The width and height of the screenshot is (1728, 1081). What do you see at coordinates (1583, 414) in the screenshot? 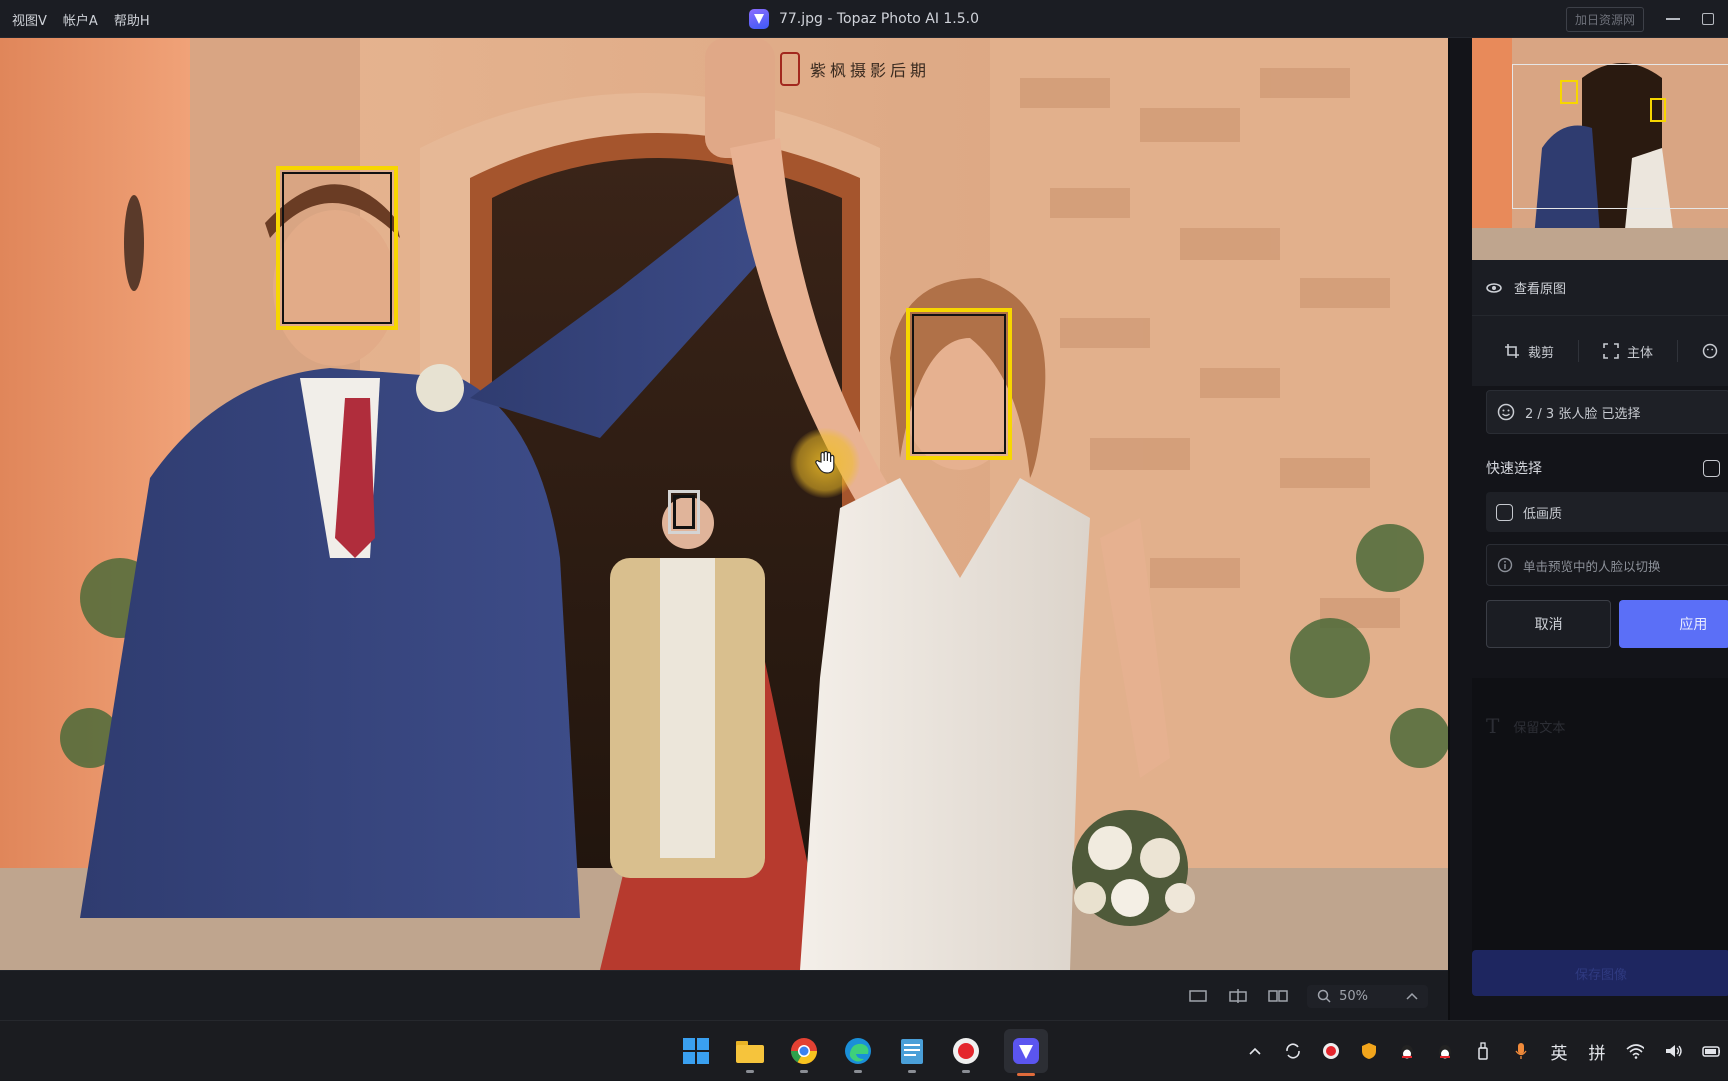
I see `face-count-text: 2 / 3 张人脸 已选择` at bounding box center [1583, 414].